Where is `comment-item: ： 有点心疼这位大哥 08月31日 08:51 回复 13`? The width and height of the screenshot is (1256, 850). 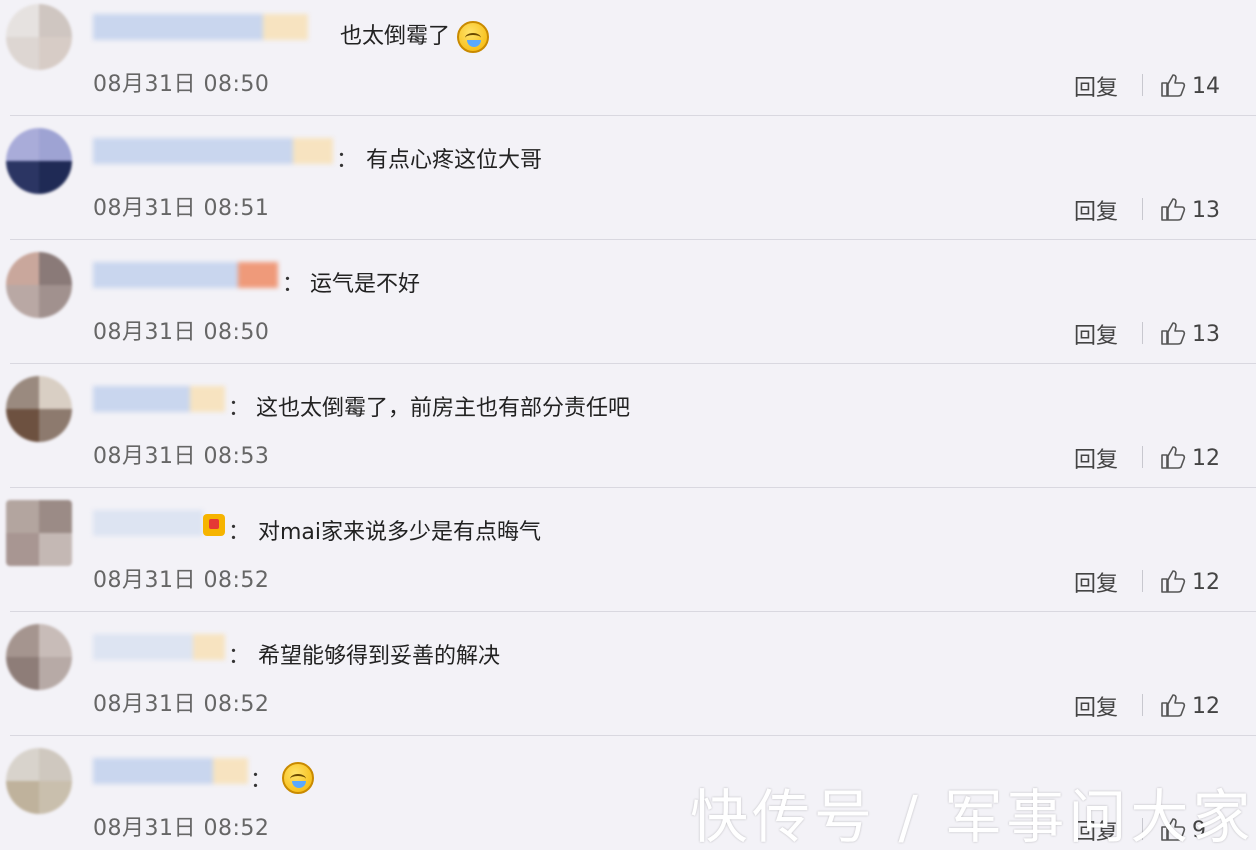
comment-item: ： 有点心疼这位大哥 08月31日 08:51 回复 13 is located at coordinates (628, 178).